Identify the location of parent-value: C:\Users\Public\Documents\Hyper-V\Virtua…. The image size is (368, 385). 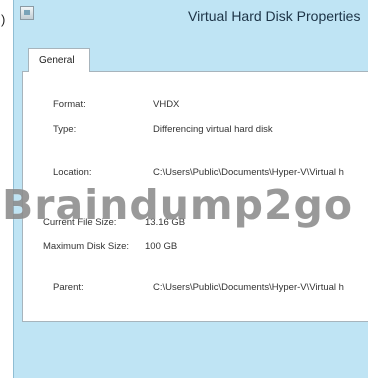
(248, 287).